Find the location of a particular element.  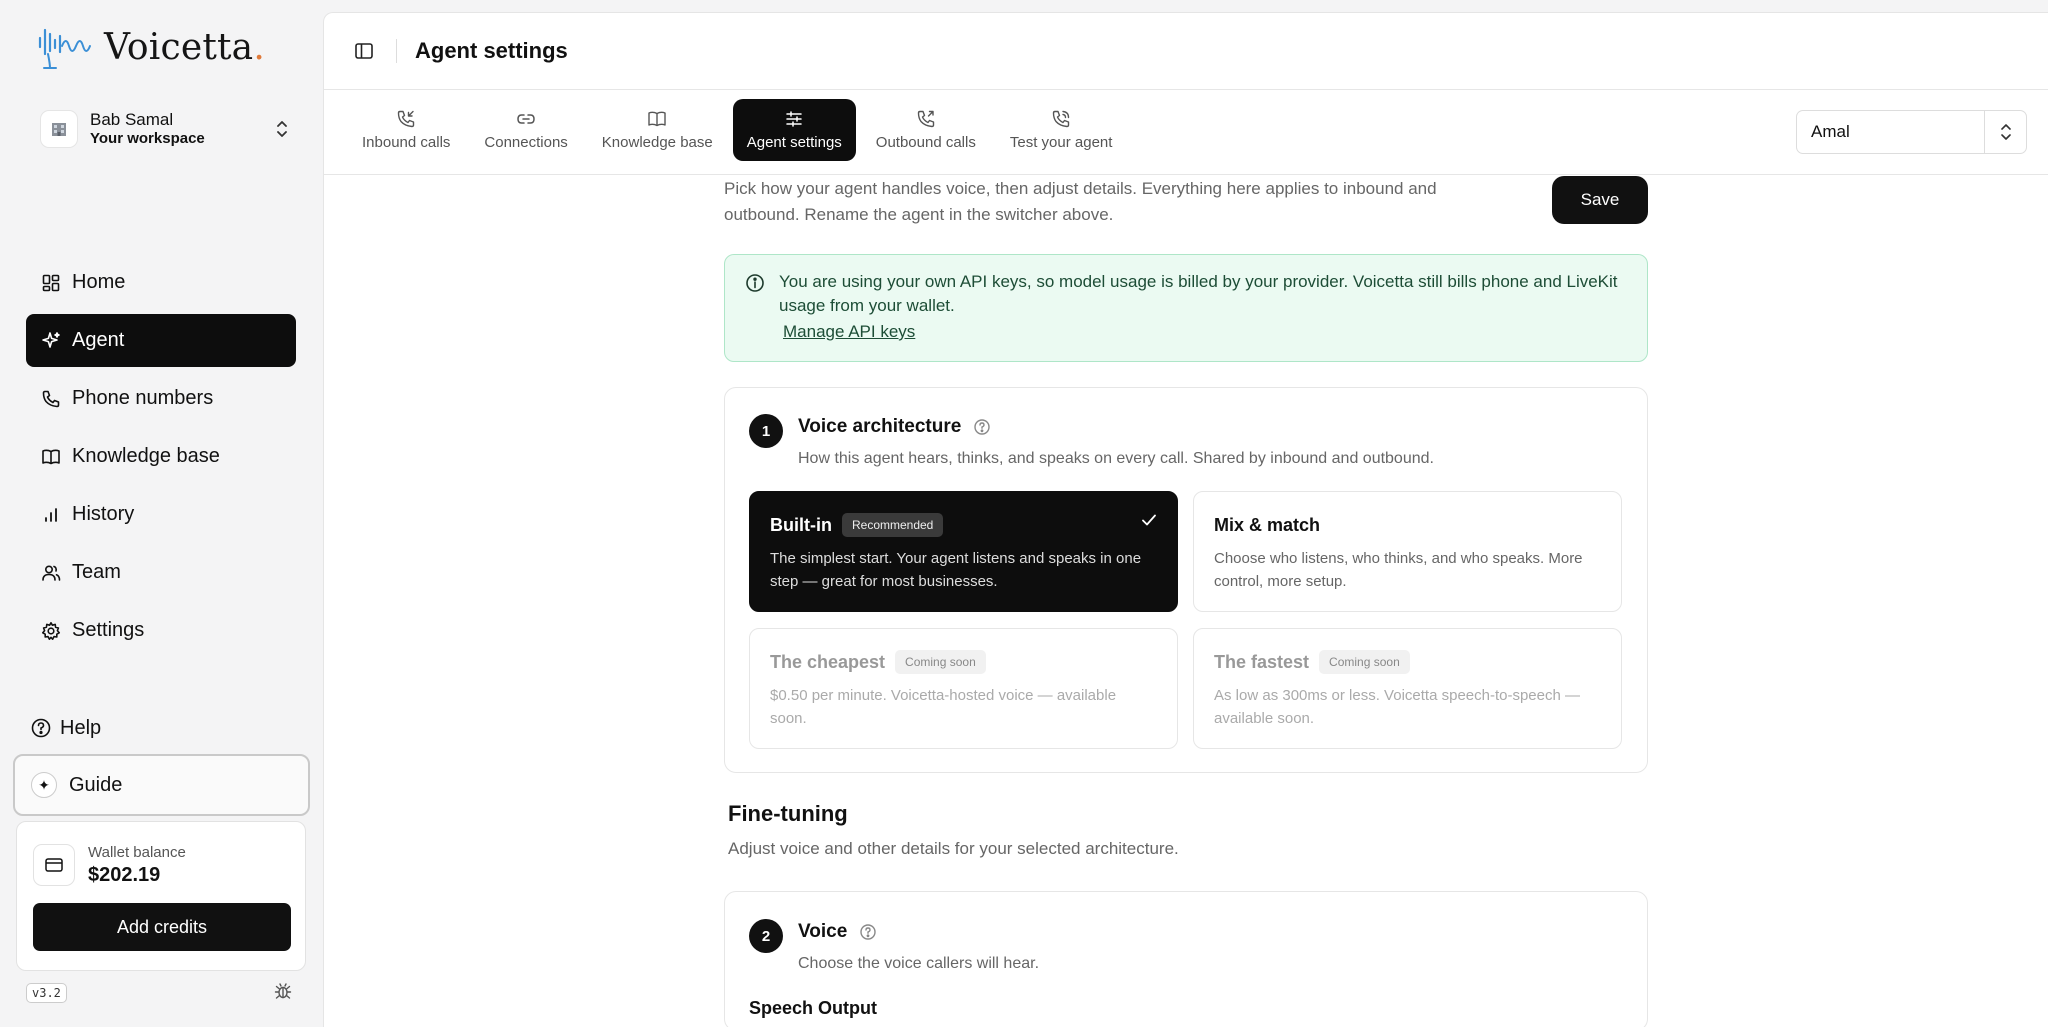

sidebar-item-history: History is located at coordinates (161, 514).